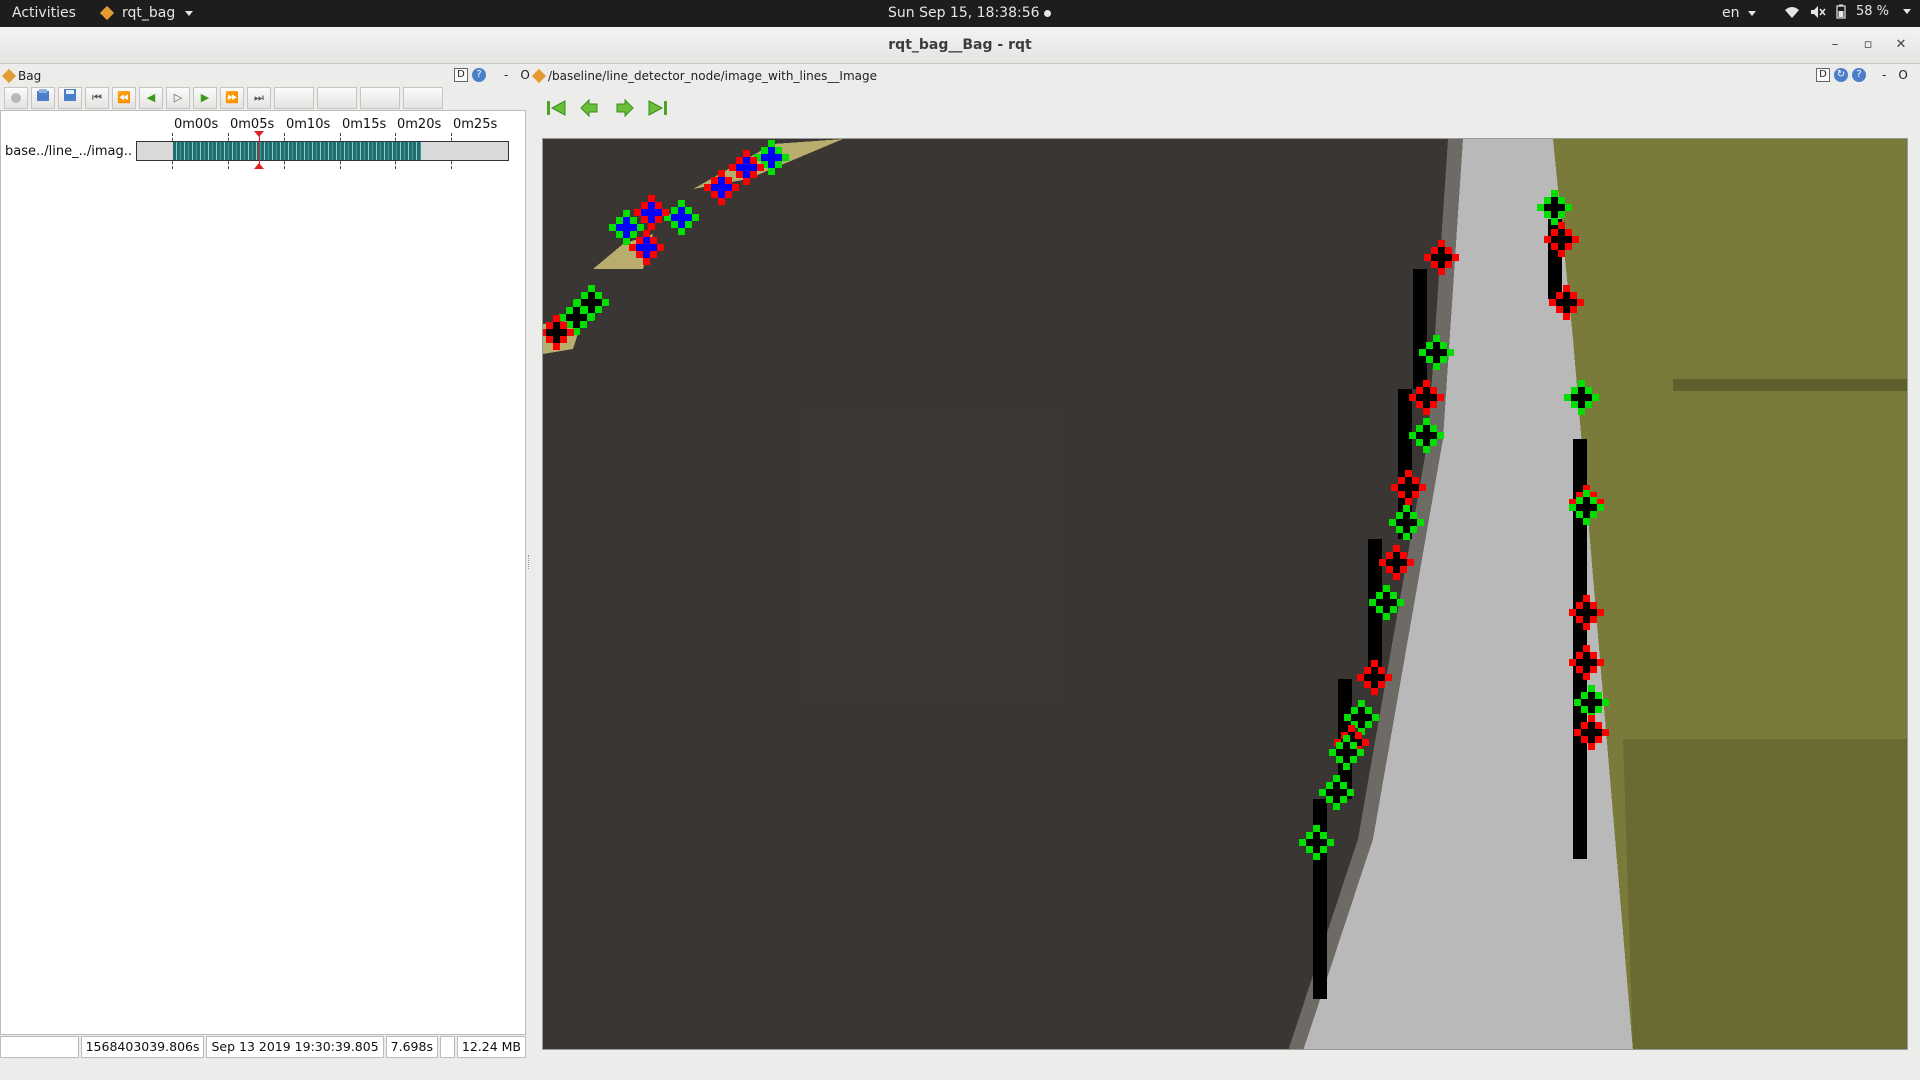  Describe the element at coordinates (259, 134) in the screenshot. I see `playhead-top-marker` at that location.